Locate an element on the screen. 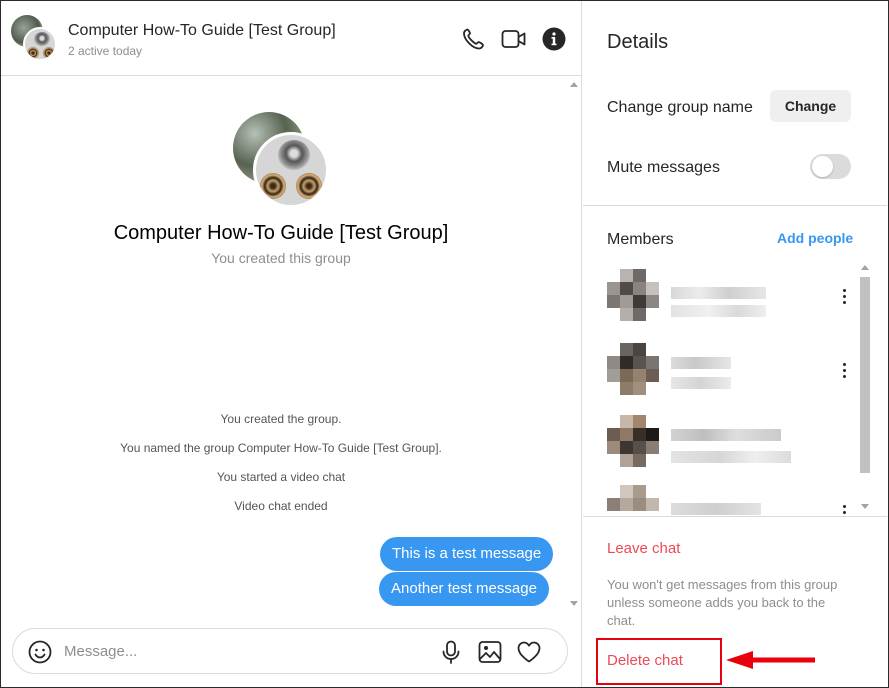 This screenshot has width=889, height=688. message-composer is located at coordinates (290, 651).